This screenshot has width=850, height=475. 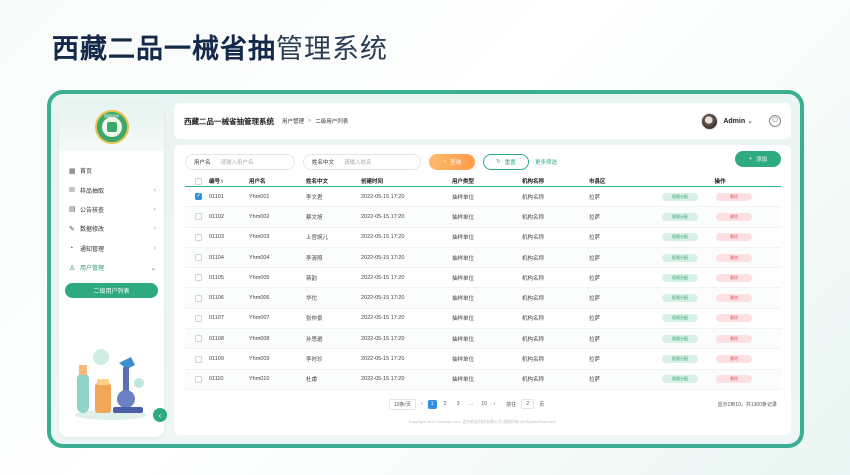 What do you see at coordinates (775, 121) in the screenshot?
I see `logout-icon: ⏻` at bounding box center [775, 121].